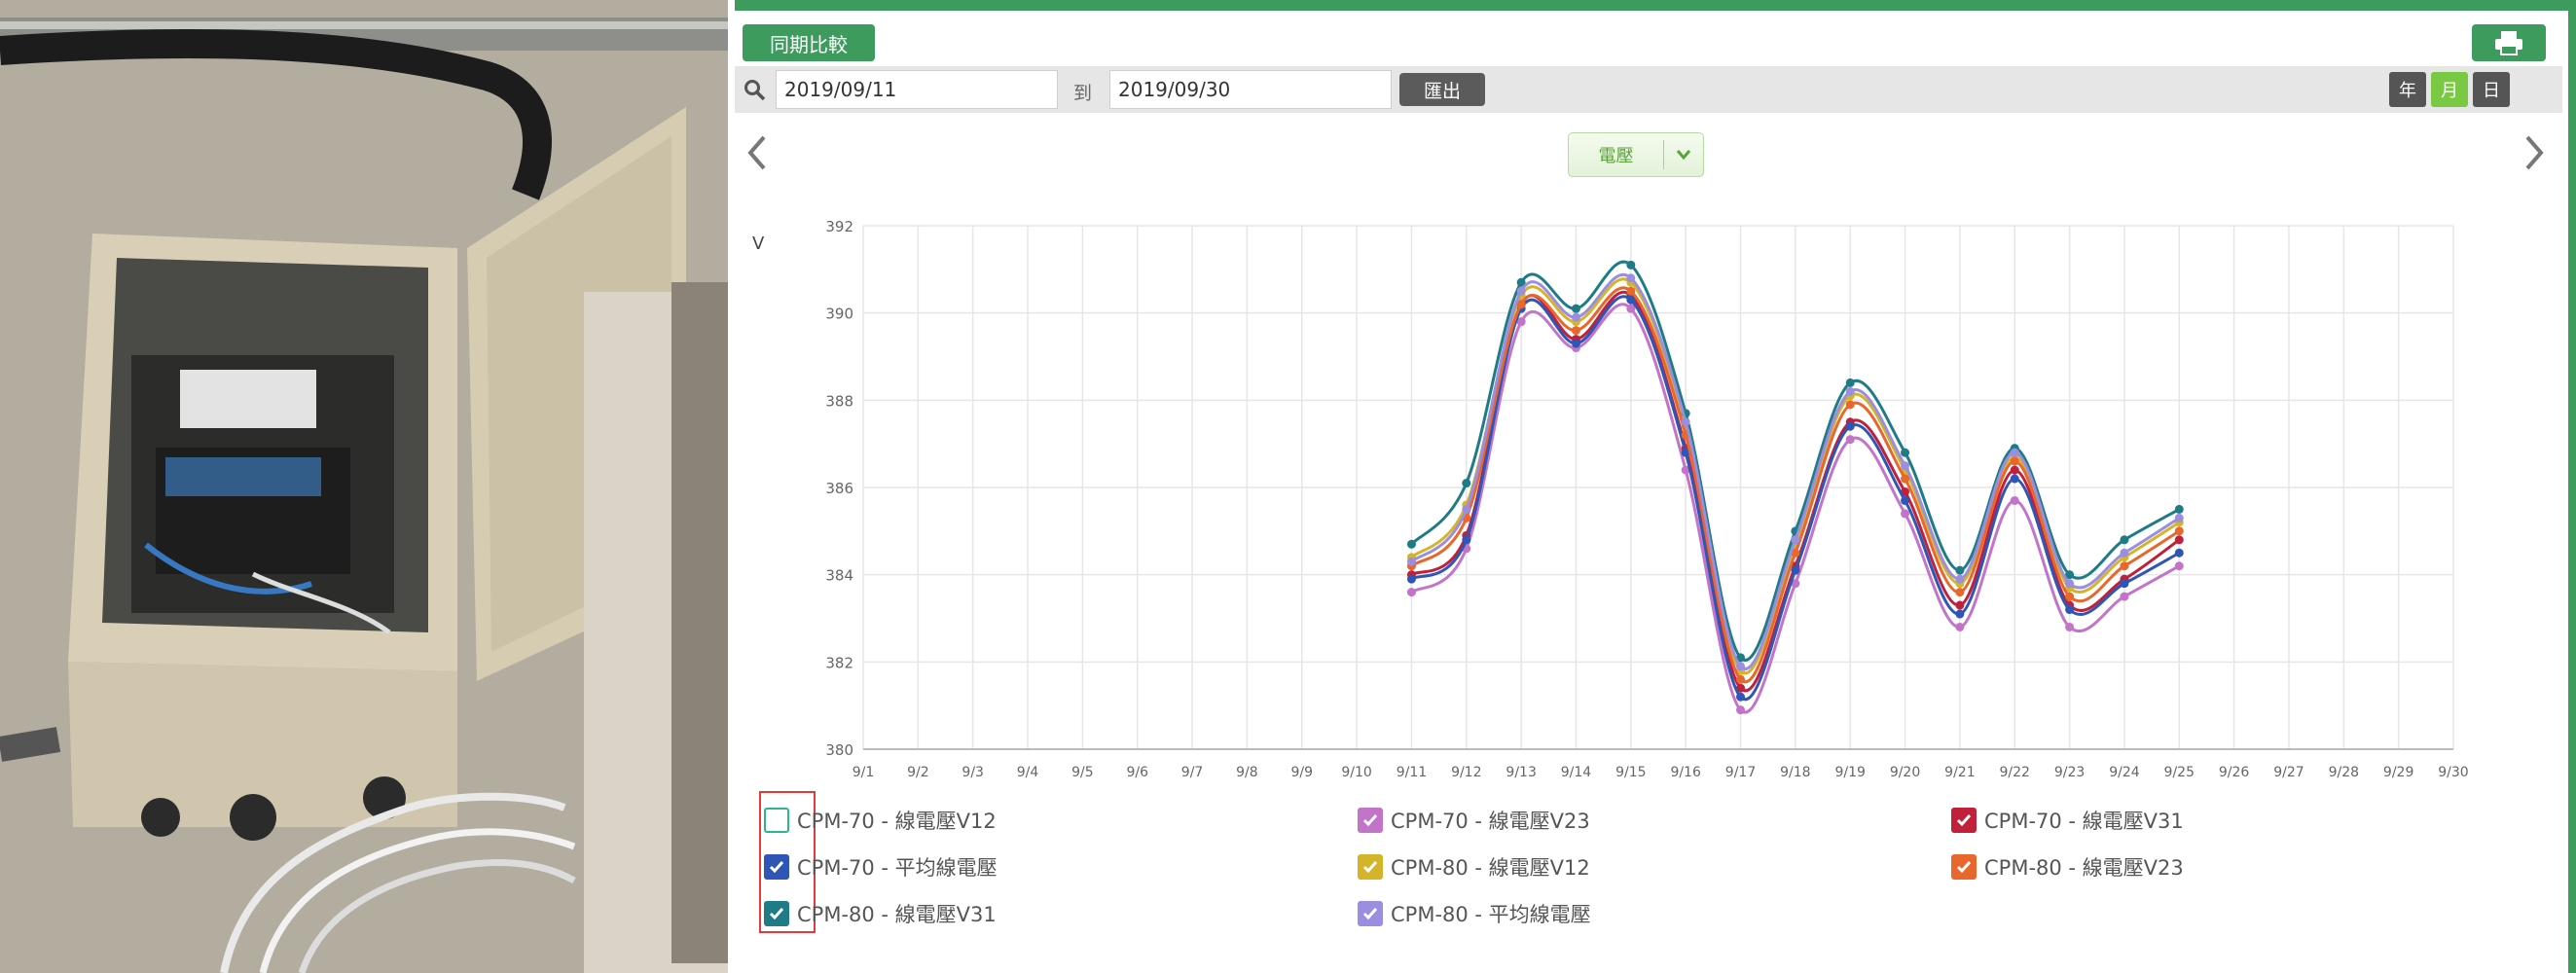  Describe the element at coordinates (1028, 772) in the screenshot. I see `x-tick-label: 9/4` at that location.